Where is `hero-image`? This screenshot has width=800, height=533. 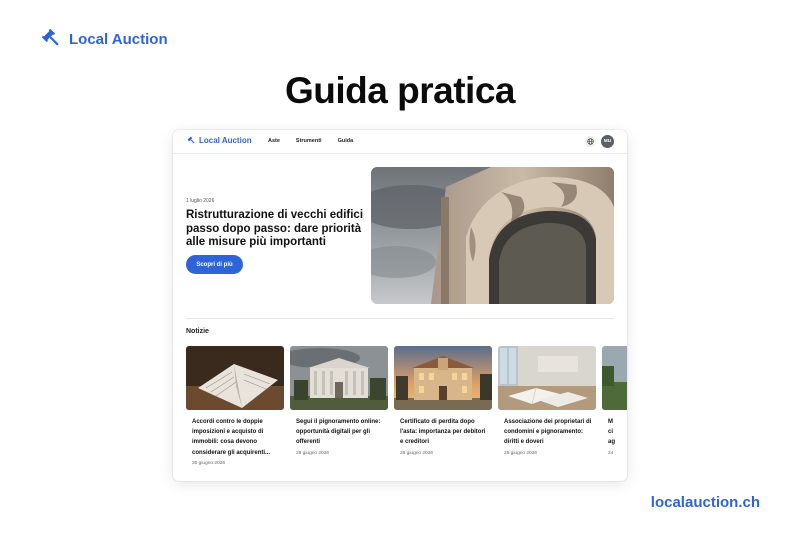
hero-image is located at coordinates (492, 235).